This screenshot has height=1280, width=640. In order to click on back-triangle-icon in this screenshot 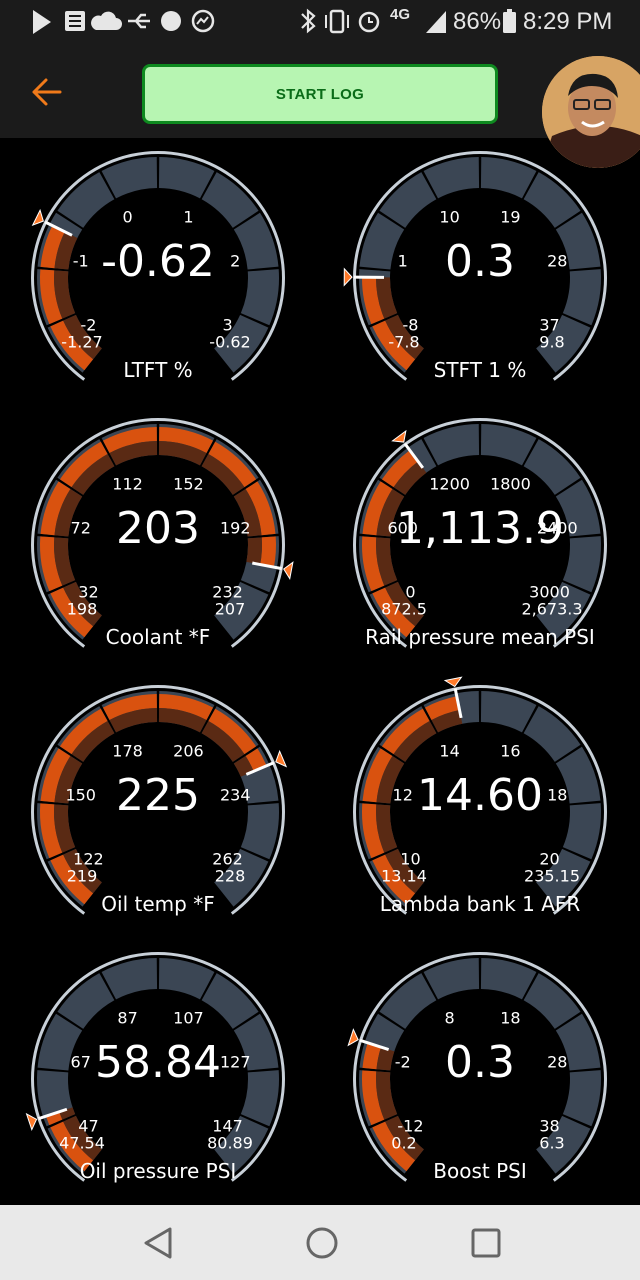, I will do `click(158, 1243)`.